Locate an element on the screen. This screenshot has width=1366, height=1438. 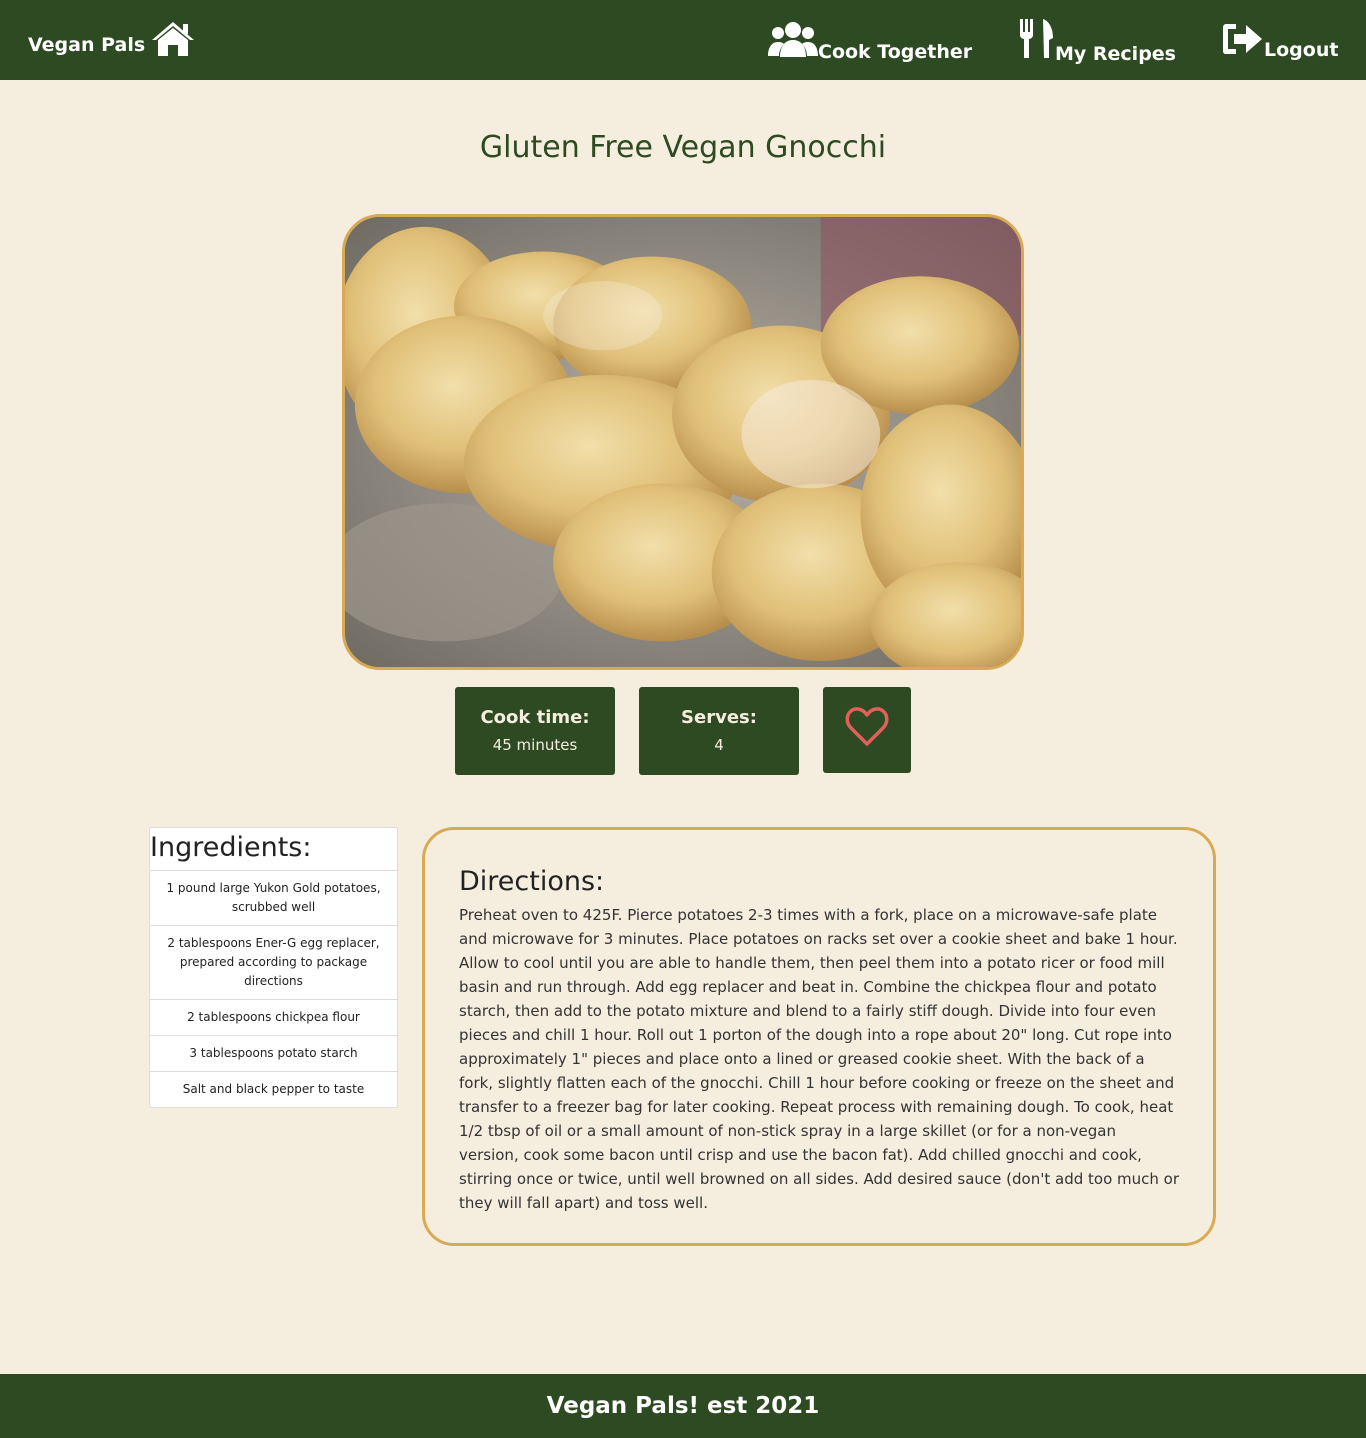
serves-card: Serves: 4 is located at coordinates (719, 731).